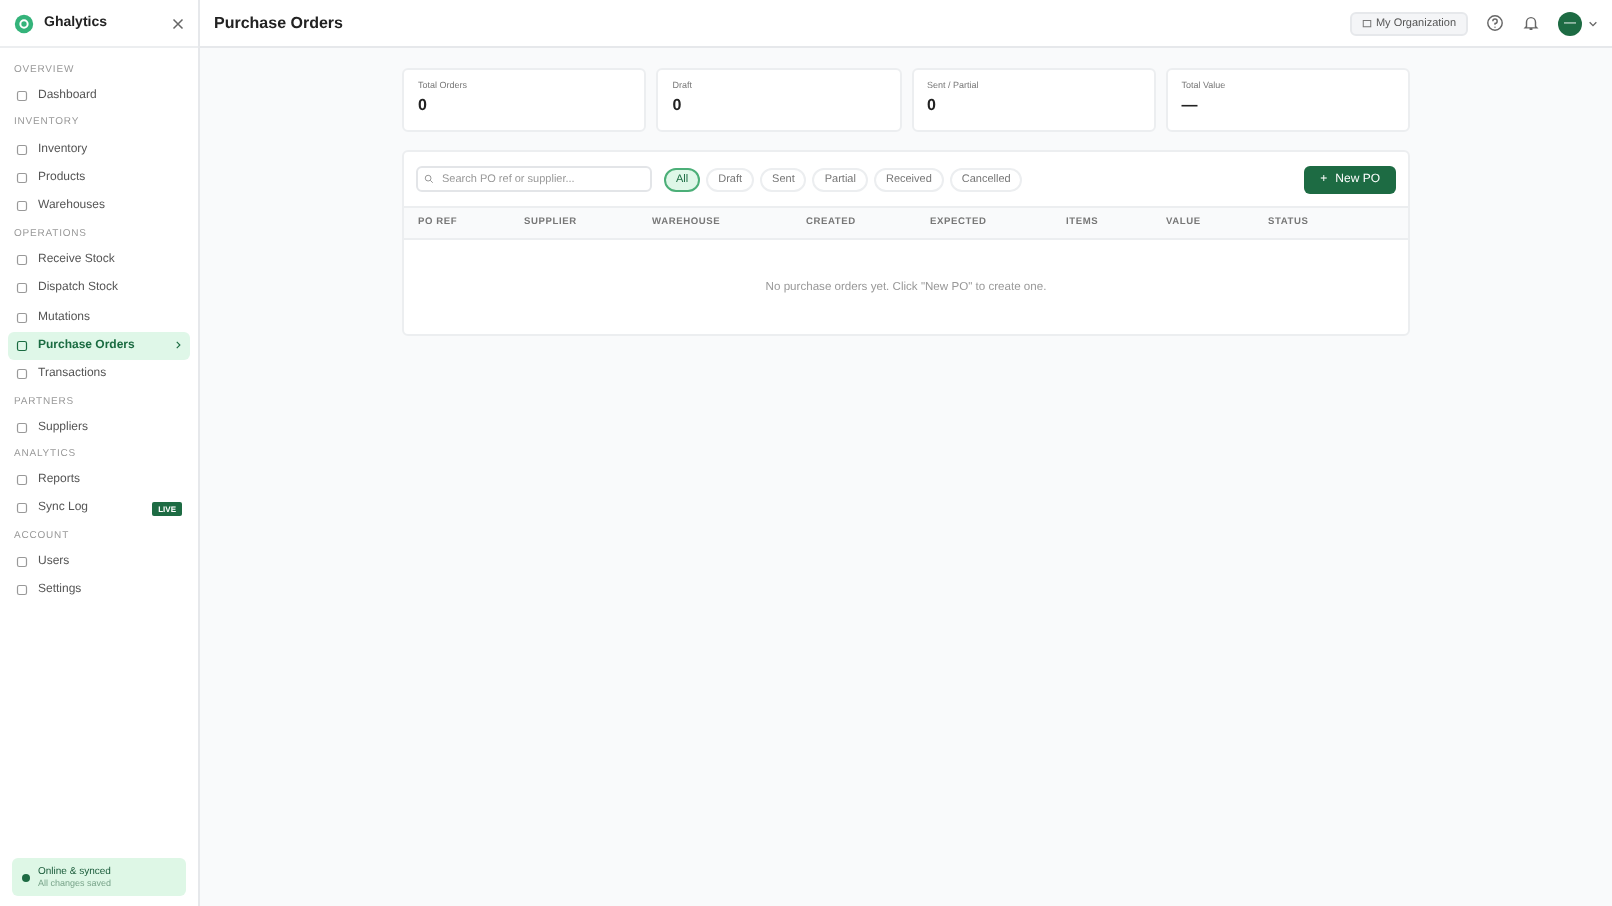  I want to click on close-icon, so click(178, 23).